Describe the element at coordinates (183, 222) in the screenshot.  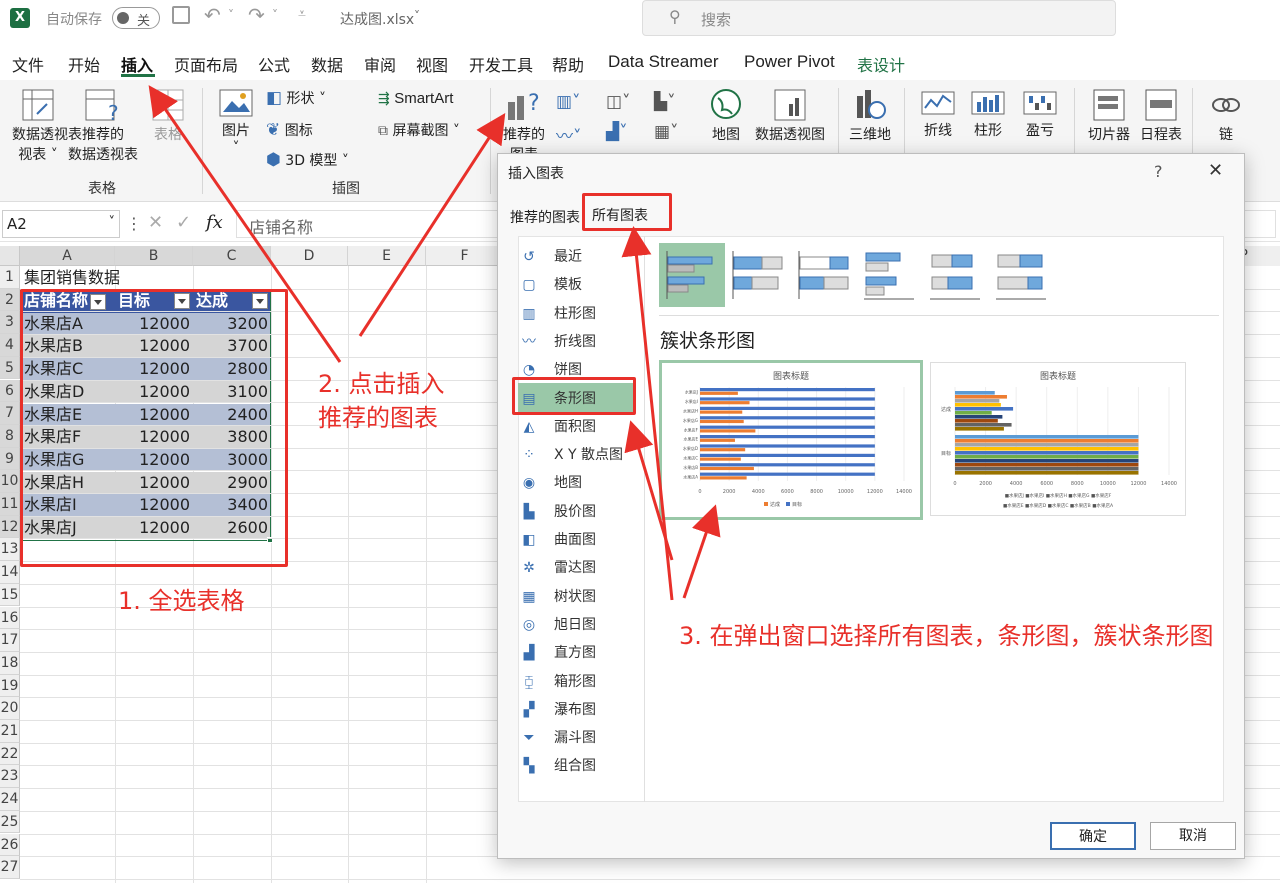
I see `enter-formula-icon: ✓` at that location.